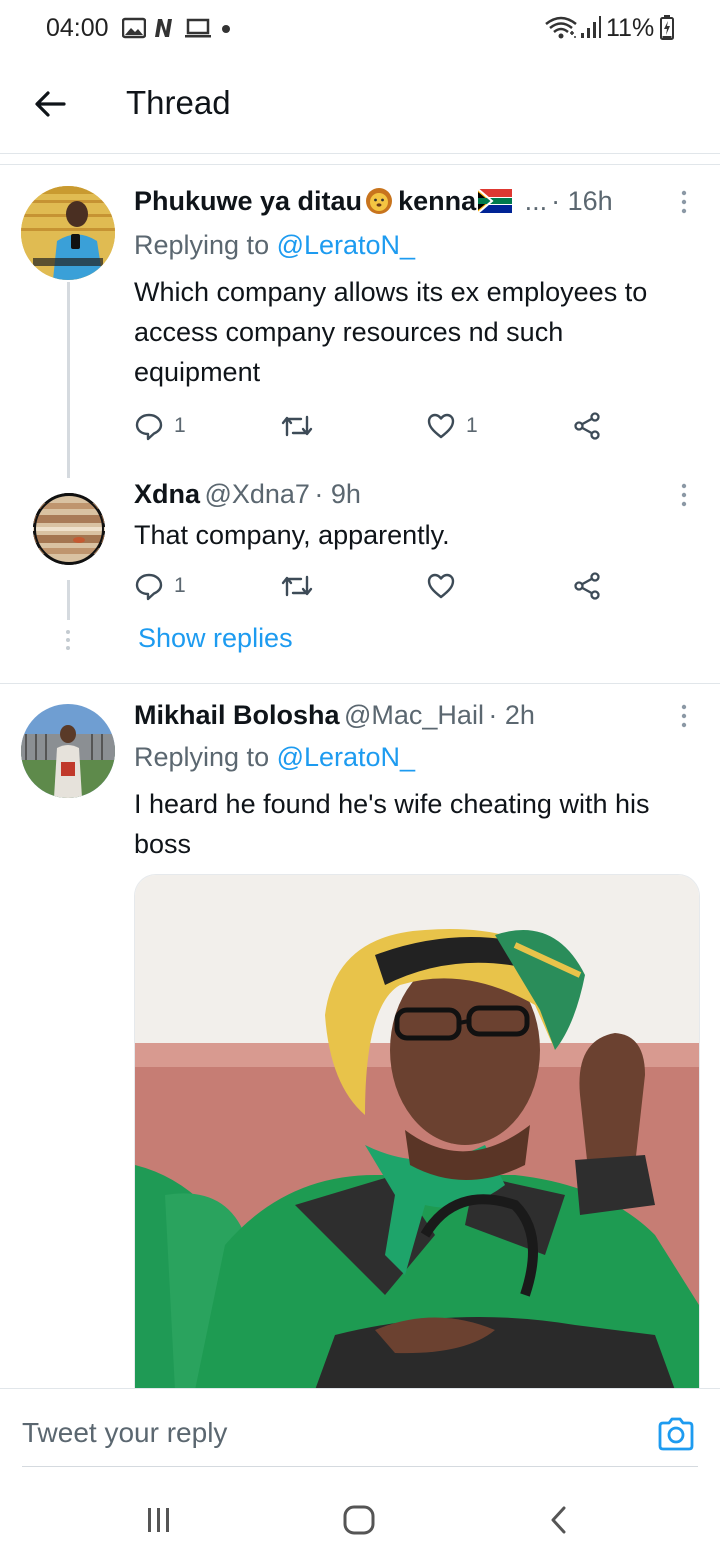 The width and height of the screenshot is (720, 1560). I want to click on tweet-time: · 16h, so click(582, 201).